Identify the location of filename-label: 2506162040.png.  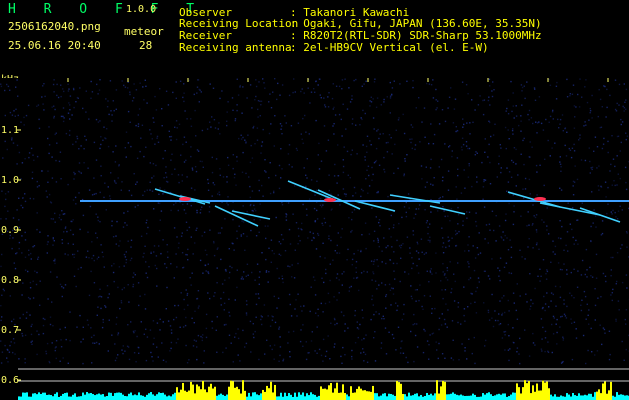
(54, 26).